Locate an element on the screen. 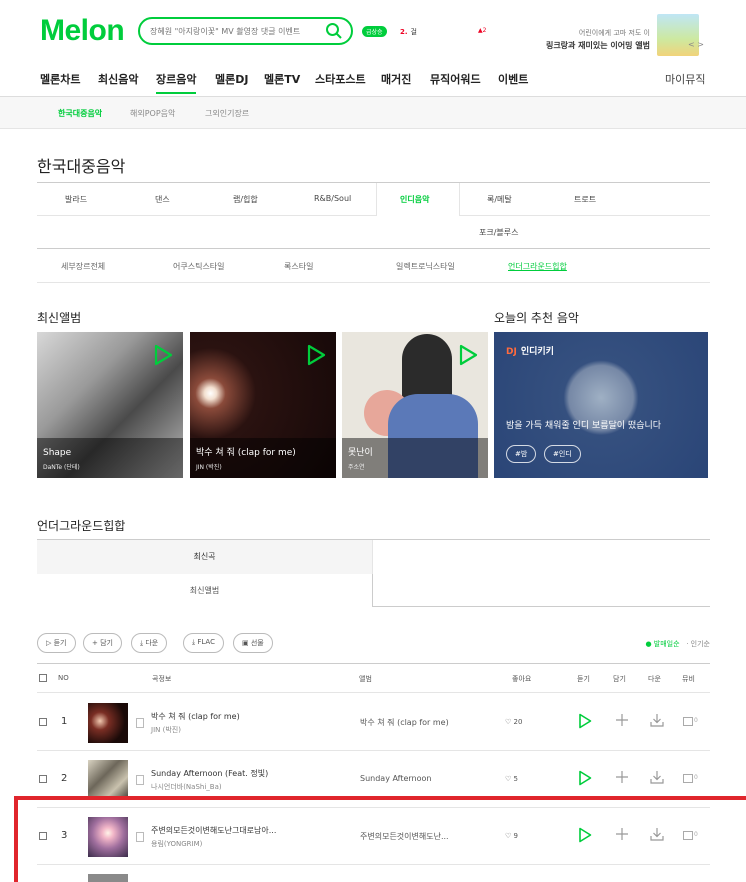 The height and width of the screenshot is (882, 746). promo-line1: 어린이에게 고마 저도 이 is located at coordinates (600, 33).